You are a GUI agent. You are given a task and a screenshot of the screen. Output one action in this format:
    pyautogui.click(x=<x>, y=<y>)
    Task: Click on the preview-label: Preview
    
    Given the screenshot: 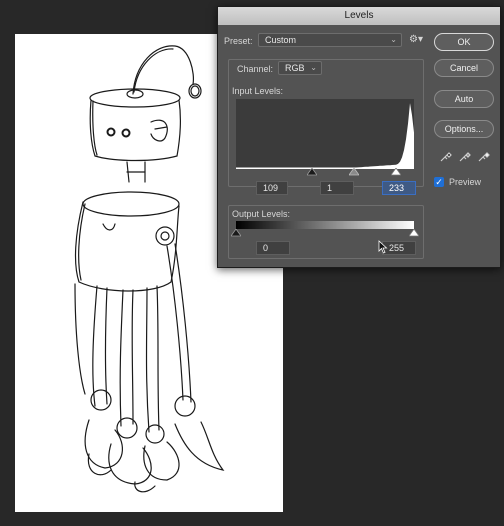 What is the action you would take?
    pyautogui.click(x=465, y=182)
    